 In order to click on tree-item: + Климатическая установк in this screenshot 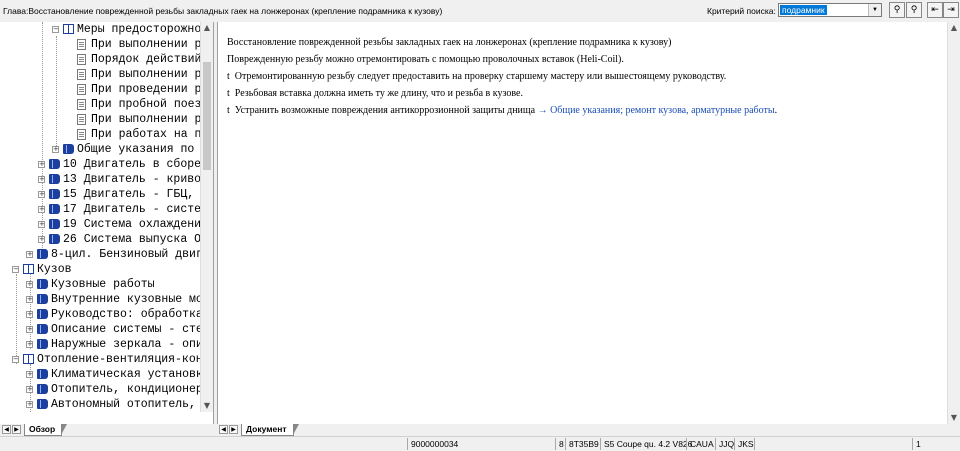, I will do `click(100, 374)`.